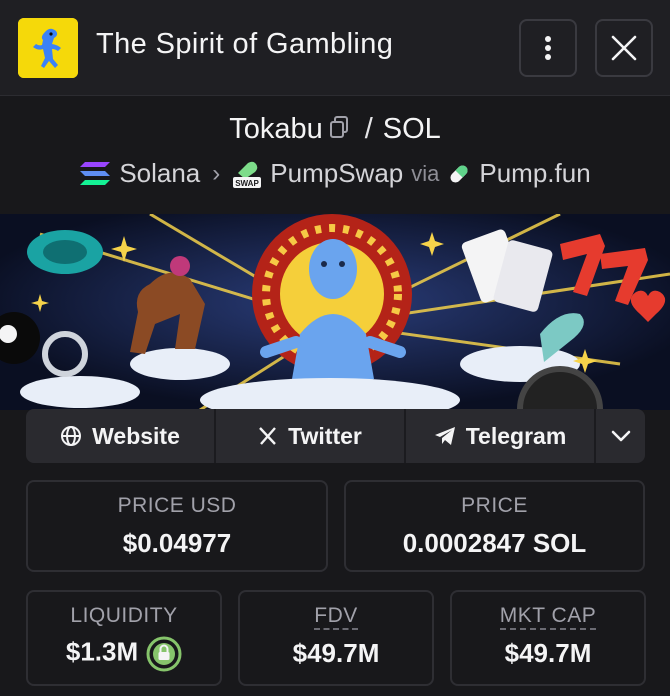 The image size is (670, 696). What do you see at coordinates (124, 615) in the screenshot?
I see `liquidity-label: LIQUIDITY` at bounding box center [124, 615].